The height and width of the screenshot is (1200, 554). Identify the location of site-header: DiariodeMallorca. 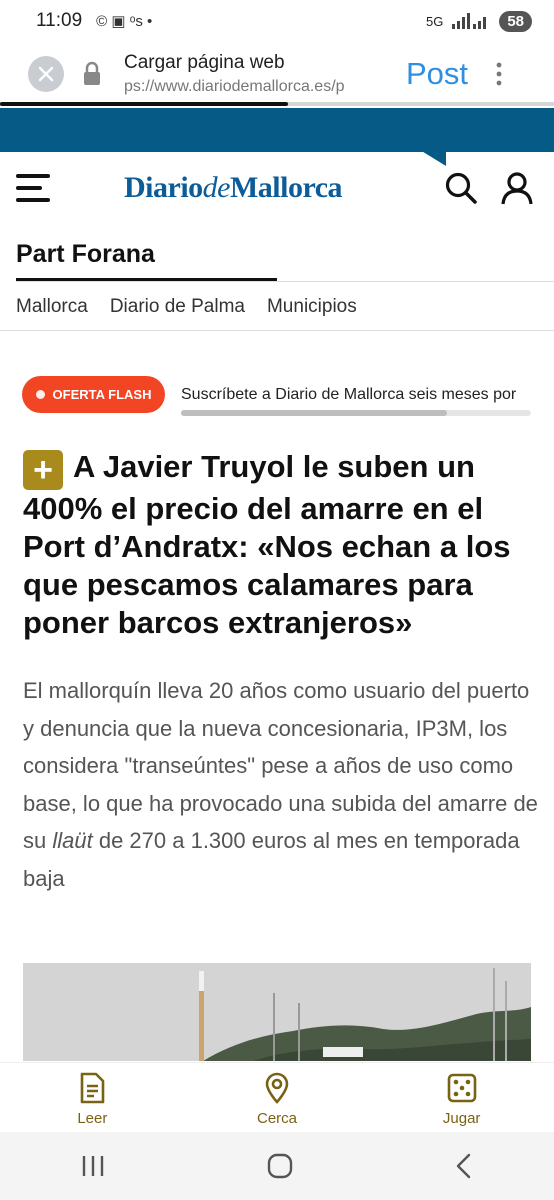
(277, 188).